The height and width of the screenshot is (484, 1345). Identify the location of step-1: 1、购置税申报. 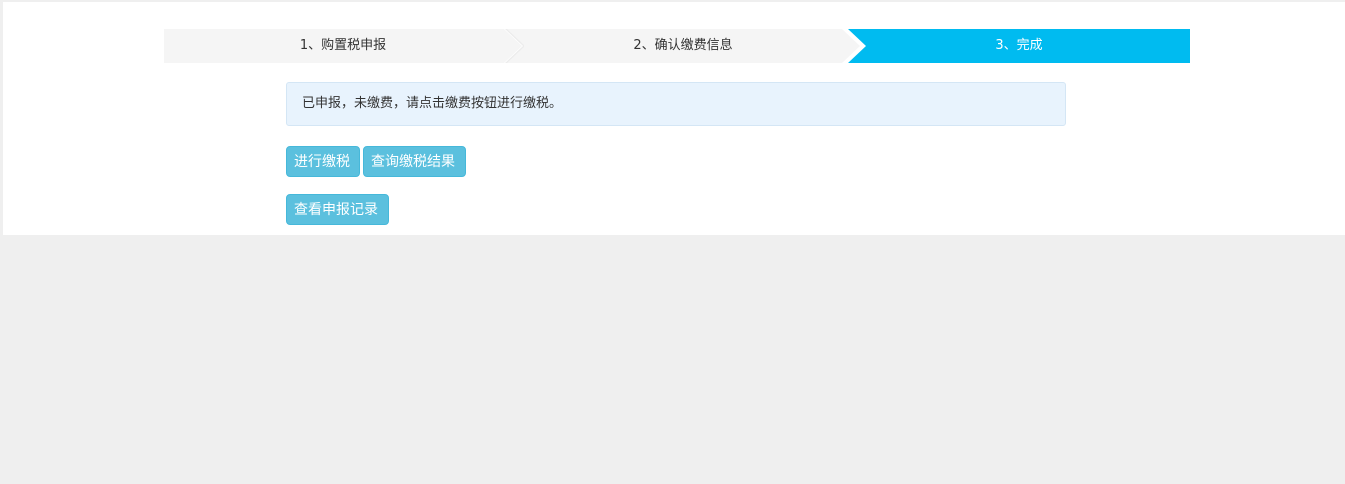
(343, 46).